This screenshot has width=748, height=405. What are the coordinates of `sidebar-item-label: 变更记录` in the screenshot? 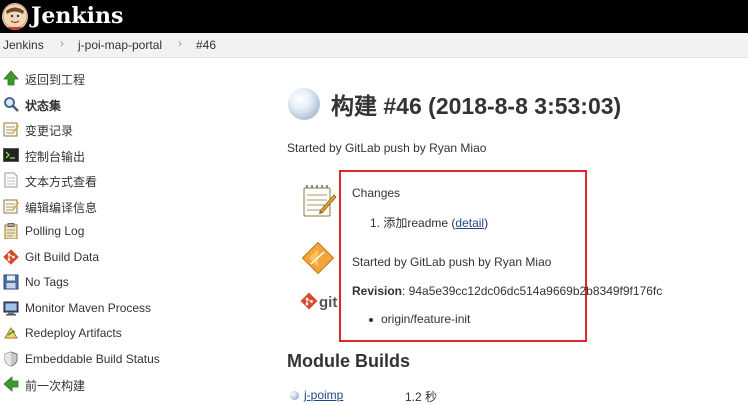 It's located at (49, 131).